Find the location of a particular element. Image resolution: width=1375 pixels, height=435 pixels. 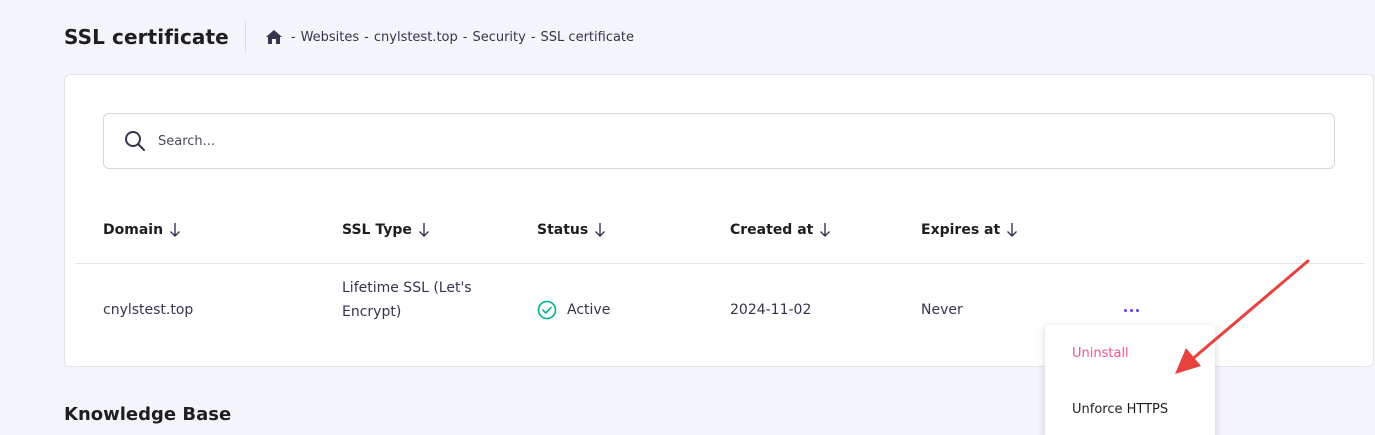

column-header-label: Expires at is located at coordinates (961, 230).